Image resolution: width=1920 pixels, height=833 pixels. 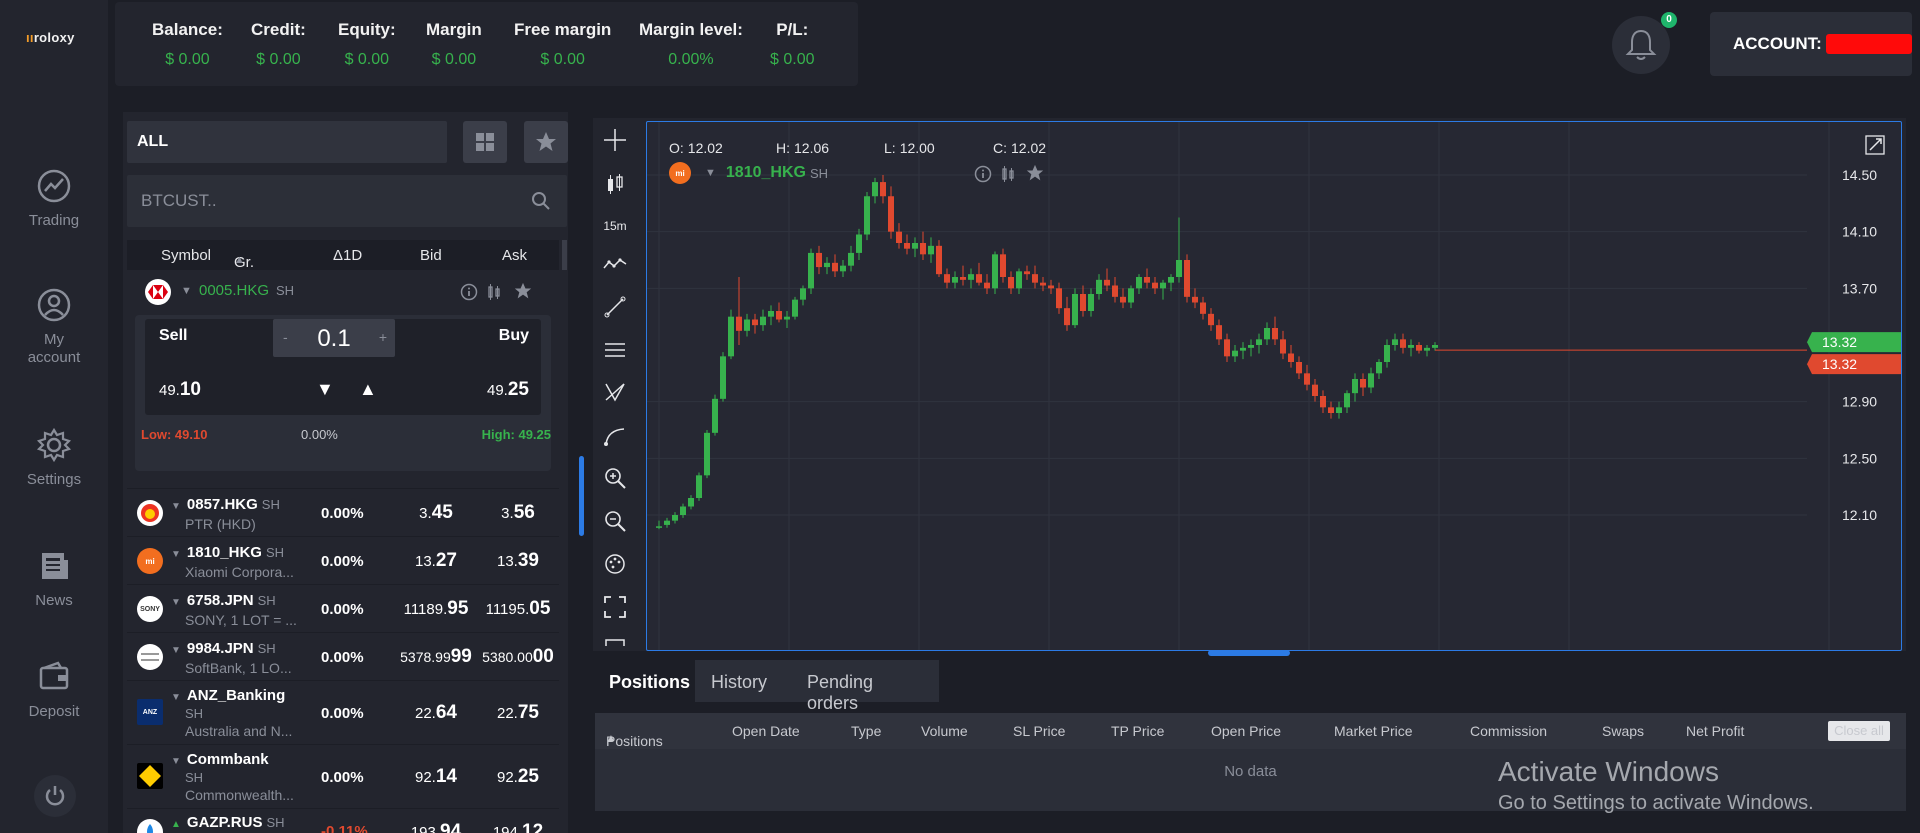 I want to click on lot-increase-button: +, so click(x=383, y=337).